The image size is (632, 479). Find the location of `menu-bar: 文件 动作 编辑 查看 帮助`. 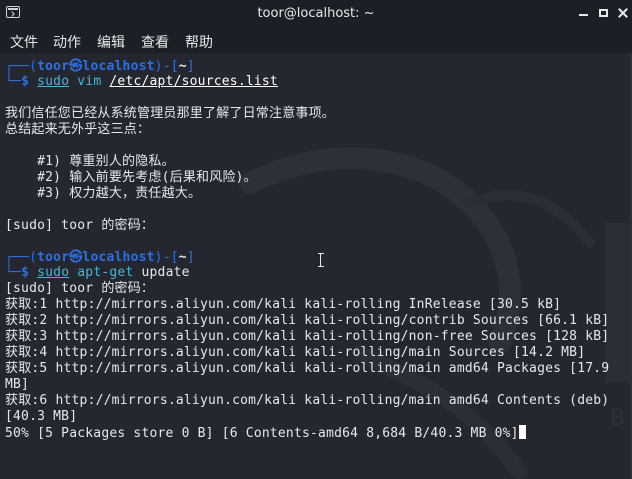

menu-bar: 文件 动作 编辑 查看 帮助 is located at coordinates (316, 40).